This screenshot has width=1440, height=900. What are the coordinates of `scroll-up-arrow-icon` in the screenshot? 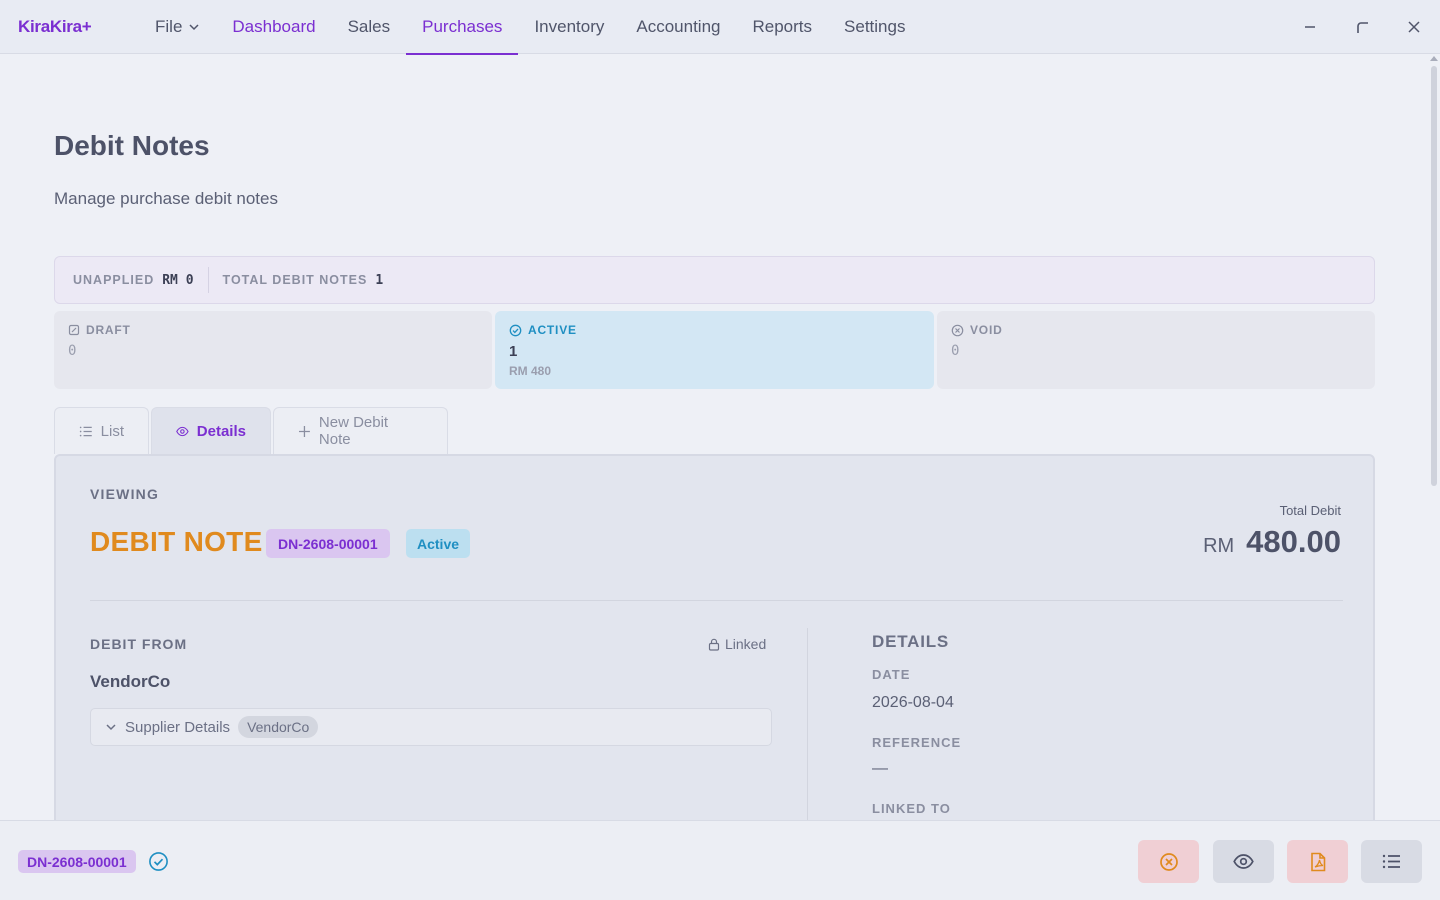 It's located at (1434, 58).